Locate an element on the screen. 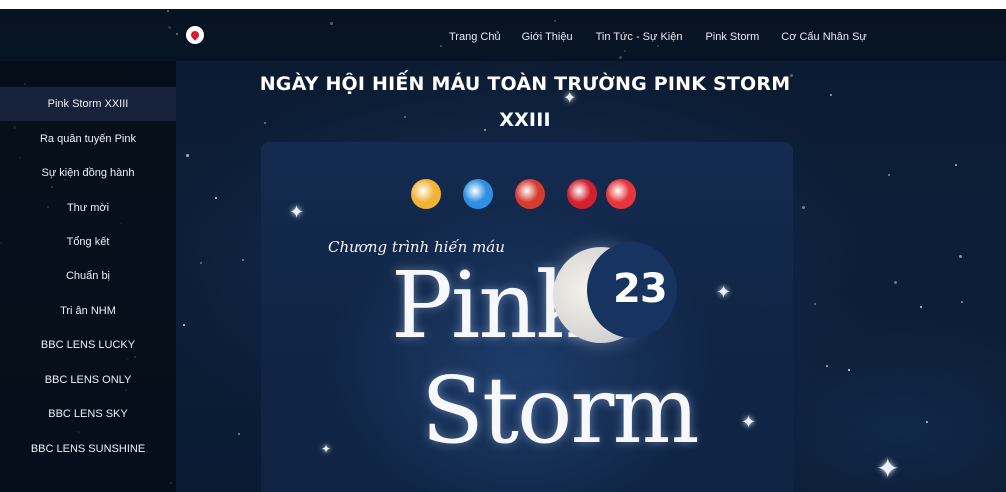 This screenshot has width=1006, height=492. nav-link-home: Trang Chủ is located at coordinates (475, 37).